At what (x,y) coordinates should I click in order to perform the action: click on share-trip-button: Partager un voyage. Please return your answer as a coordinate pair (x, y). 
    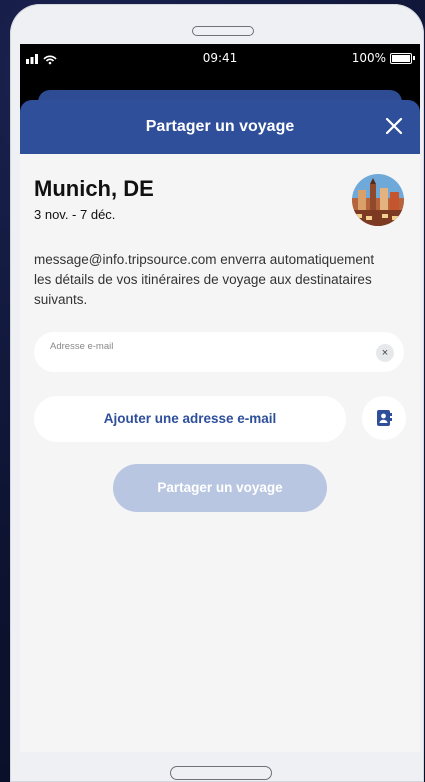
    Looking at the image, I should click on (220, 488).